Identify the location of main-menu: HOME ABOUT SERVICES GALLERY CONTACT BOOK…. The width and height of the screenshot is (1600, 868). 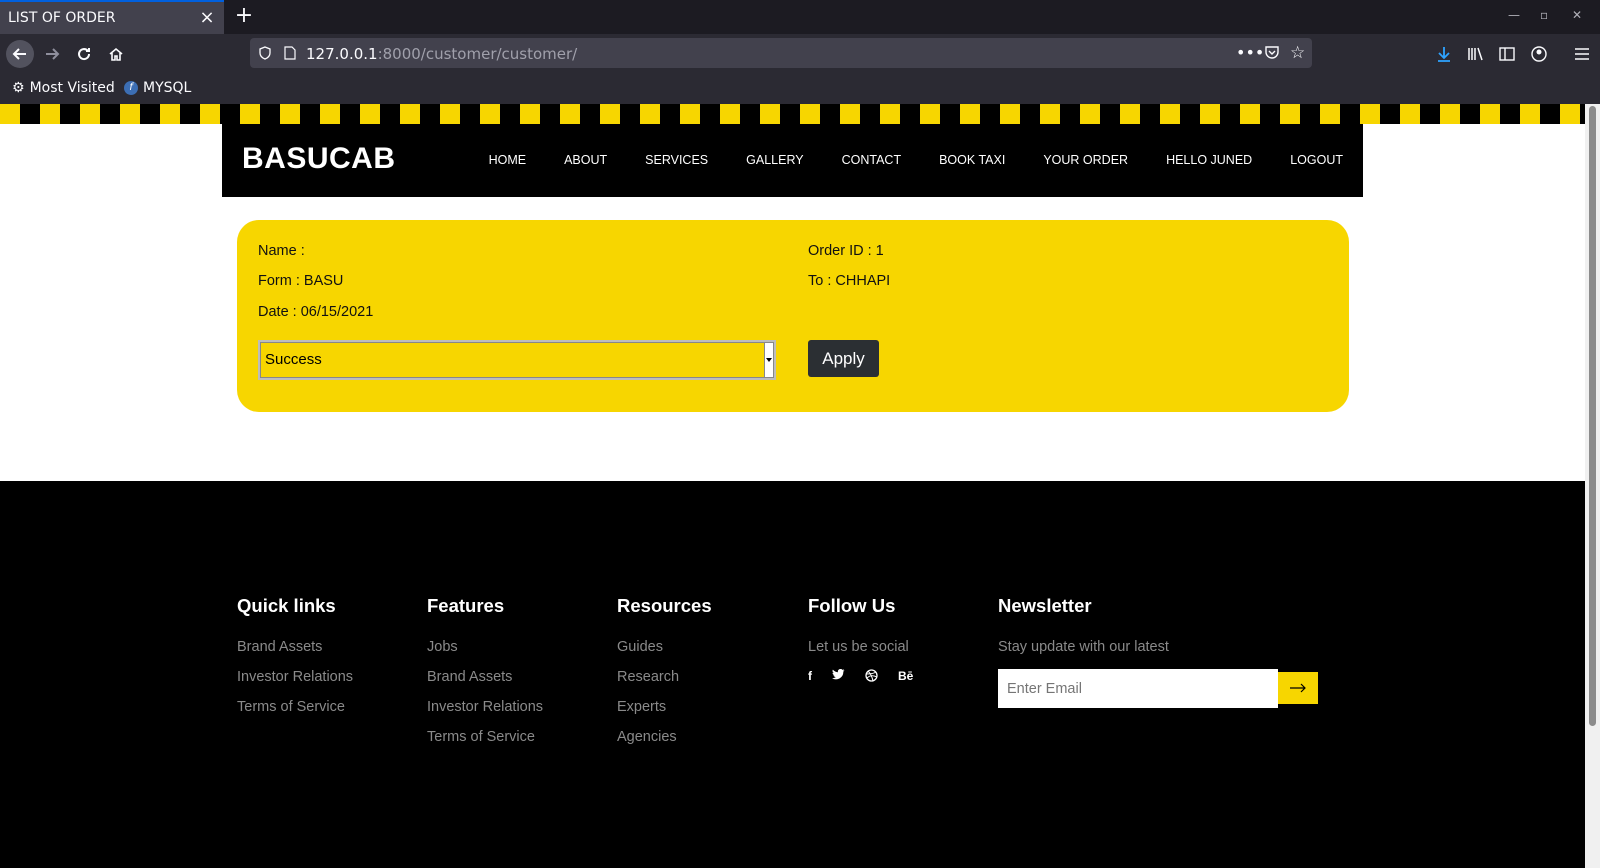
(916, 160).